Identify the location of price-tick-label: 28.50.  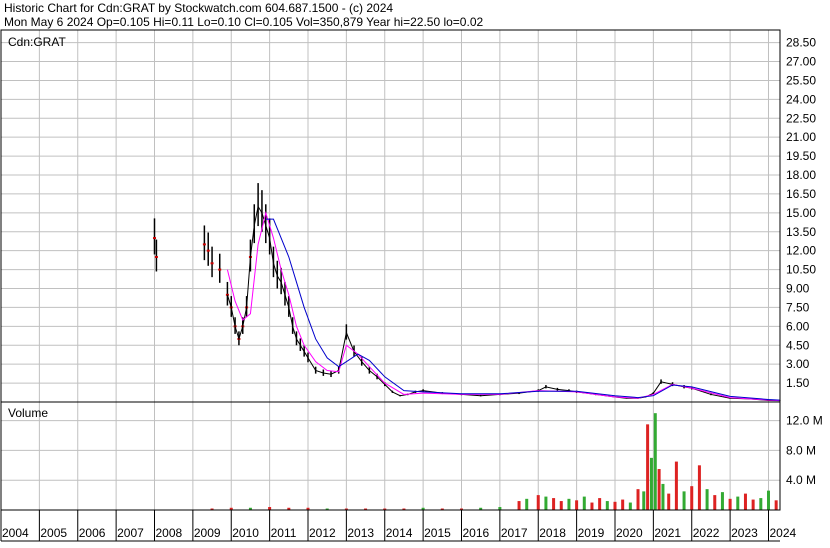
(801, 43).